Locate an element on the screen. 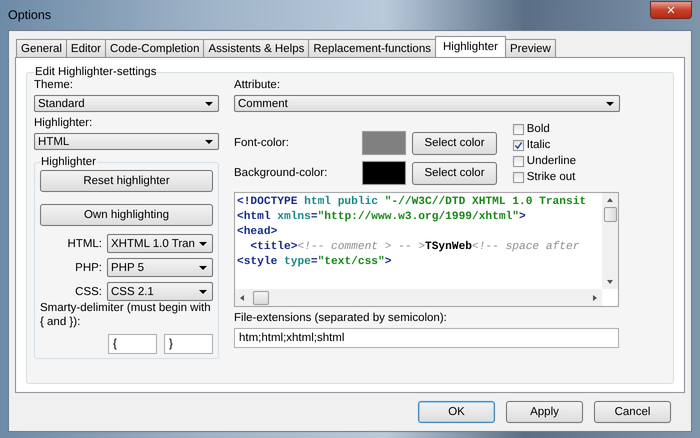 This screenshot has height=438, width=700. code-line: <!DOCTYPE html public "-//W3C//DTD XHTML 1.0 Transit is located at coordinates (411, 202).